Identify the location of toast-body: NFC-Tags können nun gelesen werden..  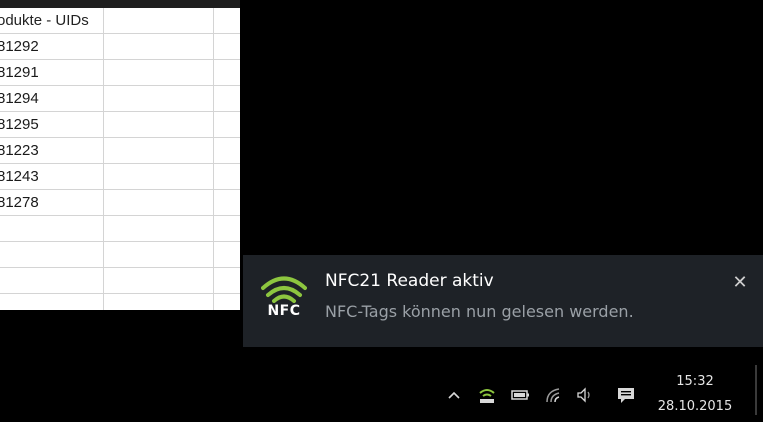
(479, 311).